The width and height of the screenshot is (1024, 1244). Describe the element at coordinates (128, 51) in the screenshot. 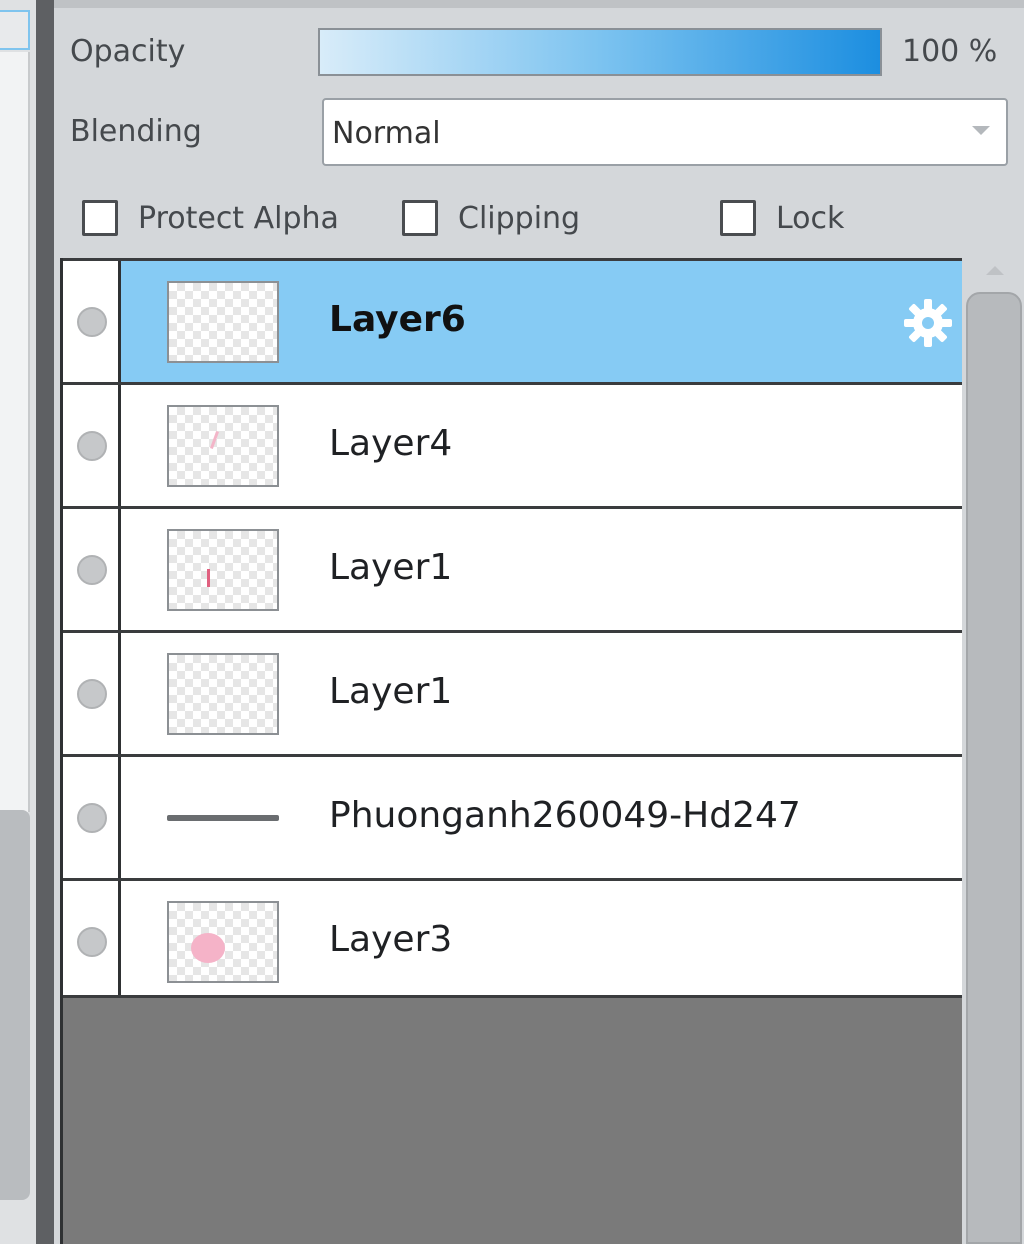

I see `opacity-label: Opacity` at that location.